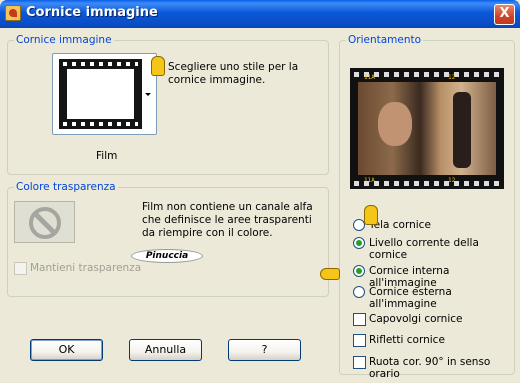  I want to click on transparency-color-swatch, so click(44, 222).